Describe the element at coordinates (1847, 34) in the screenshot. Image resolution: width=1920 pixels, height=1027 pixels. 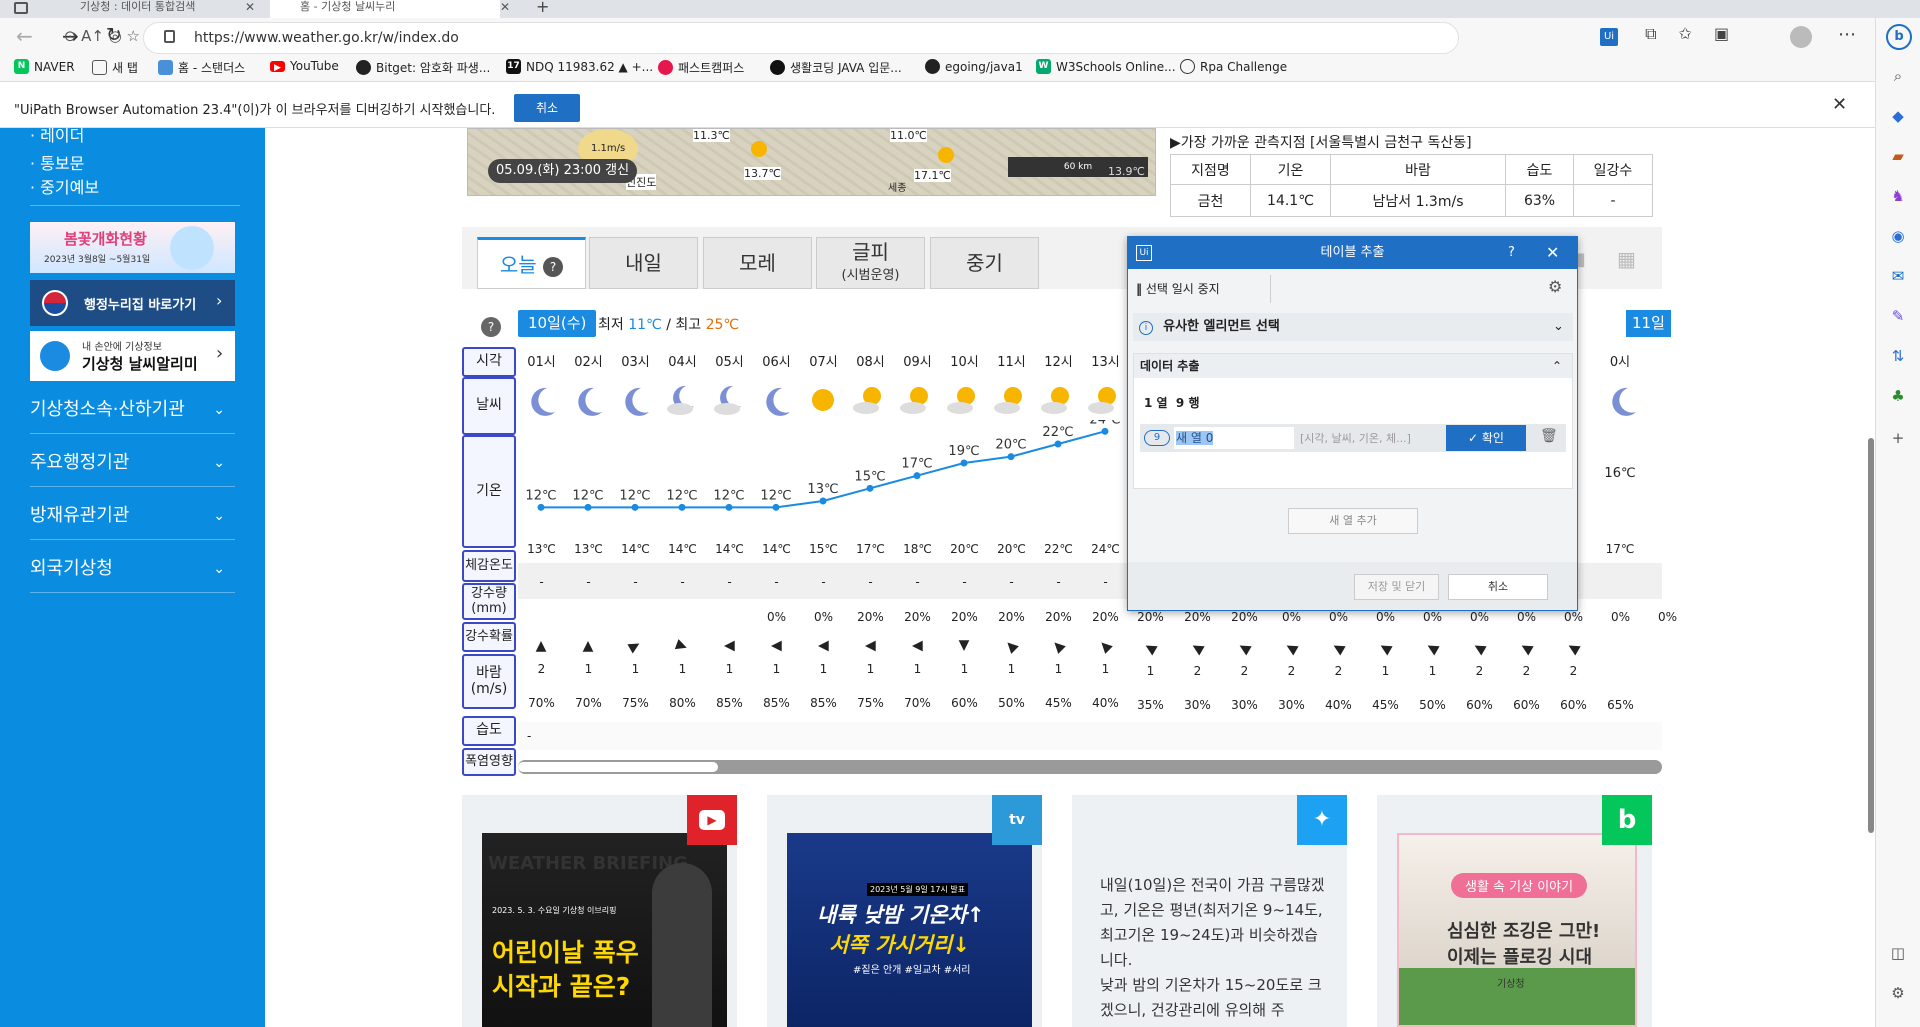
I see `more-menu-icon: ⋯` at that location.